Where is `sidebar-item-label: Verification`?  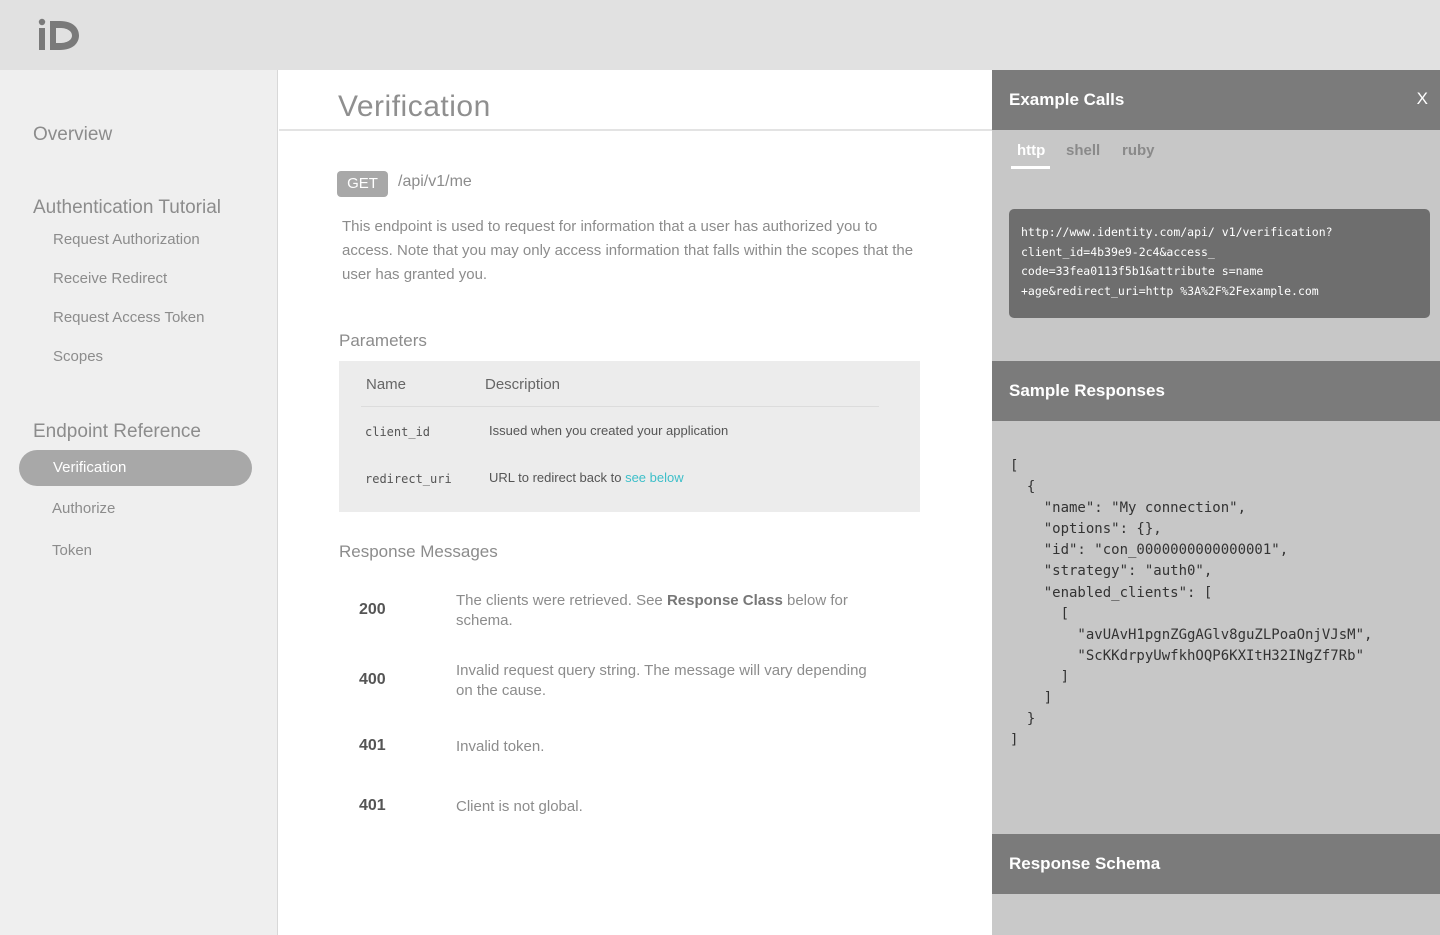
sidebar-item-label: Verification is located at coordinates (90, 467).